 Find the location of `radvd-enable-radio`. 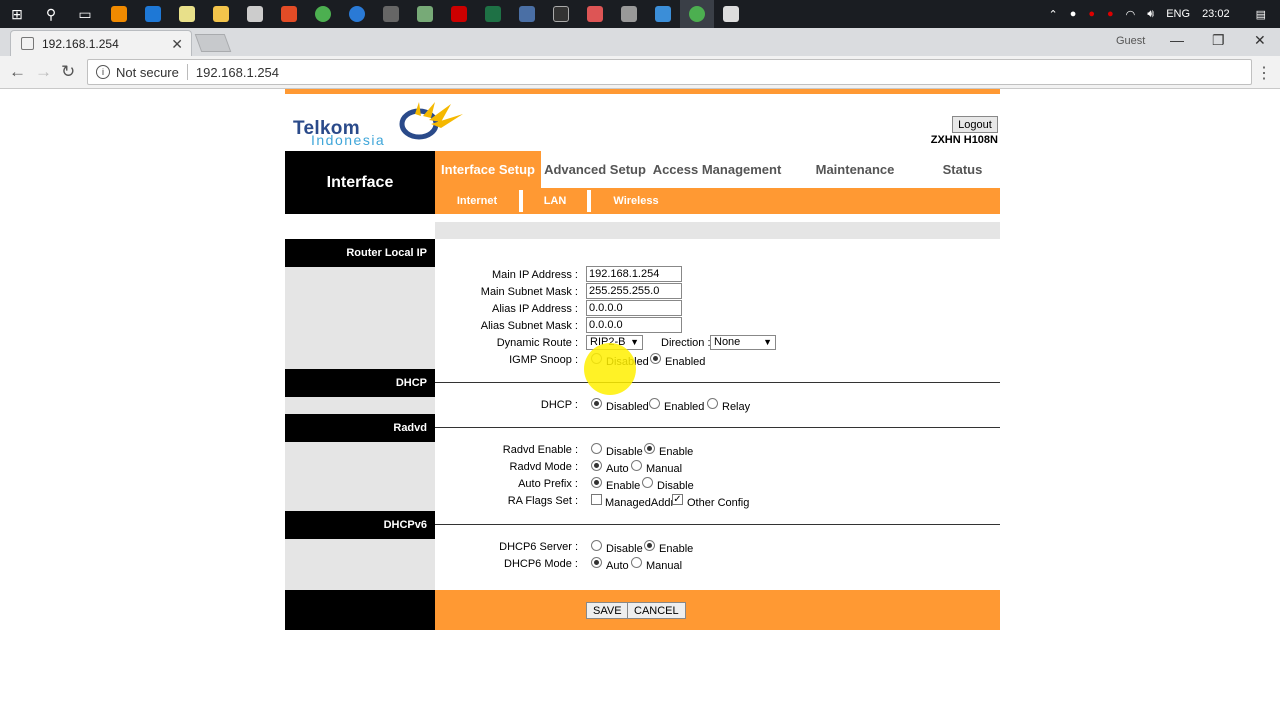

radvd-enable-radio is located at coordinates (649, 448).